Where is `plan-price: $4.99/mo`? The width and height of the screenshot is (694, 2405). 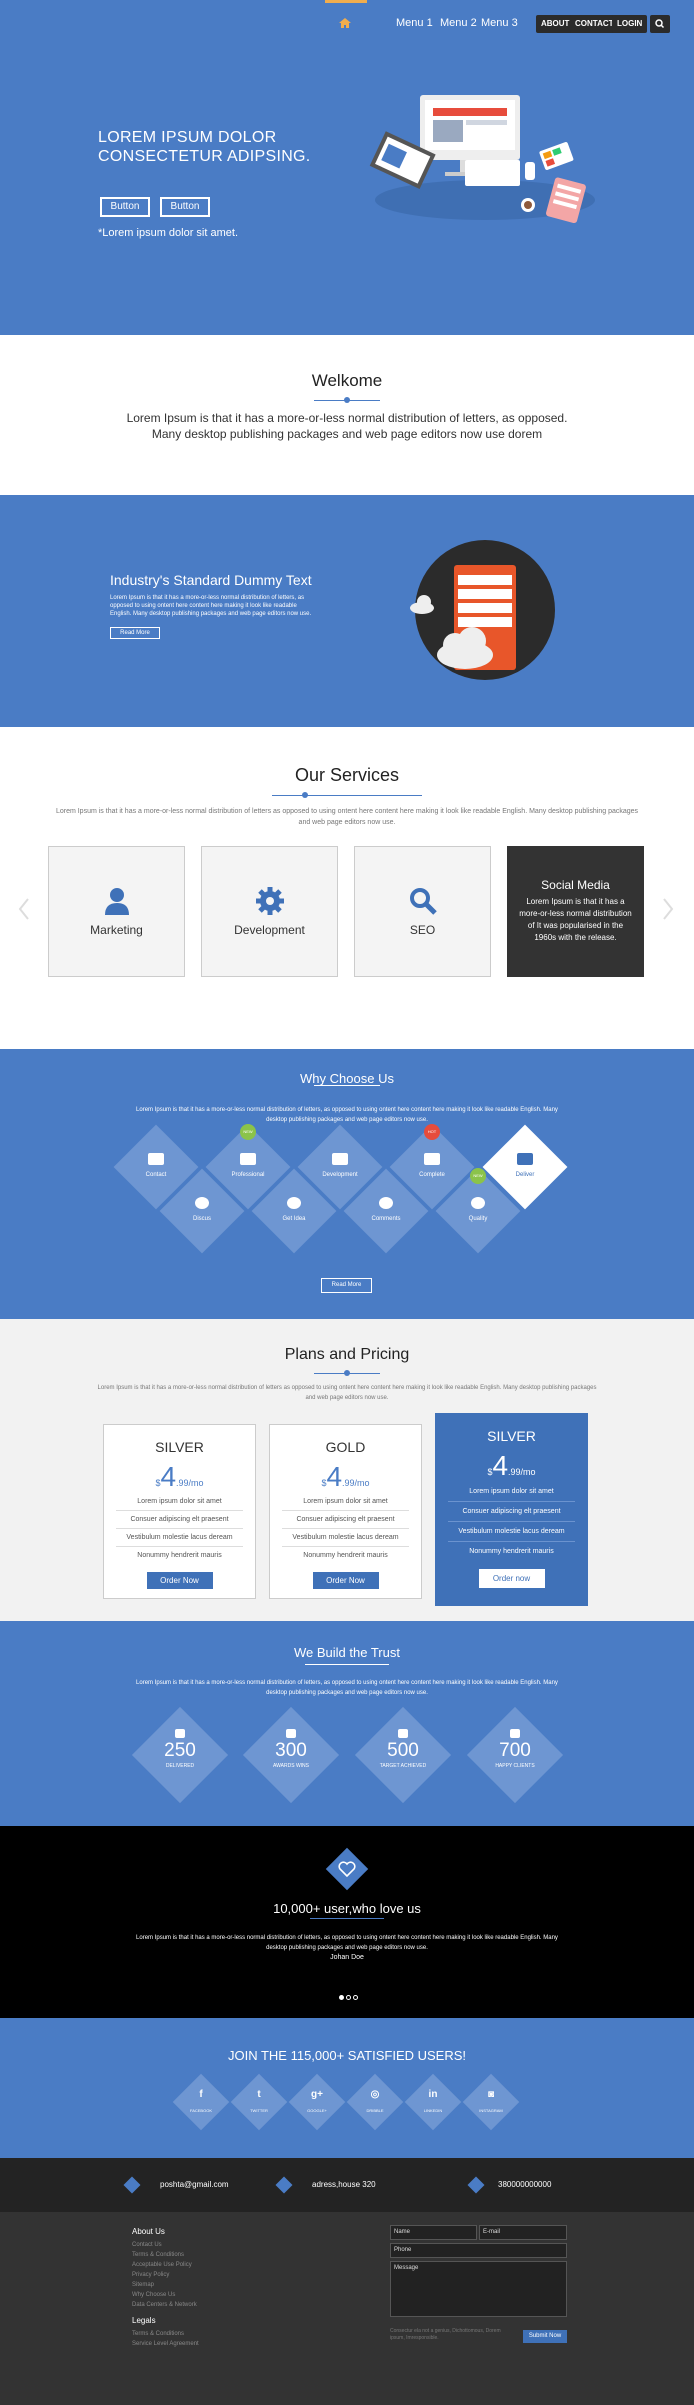
plan-price: $4.99/mo is located at coordinates (345, 1476).